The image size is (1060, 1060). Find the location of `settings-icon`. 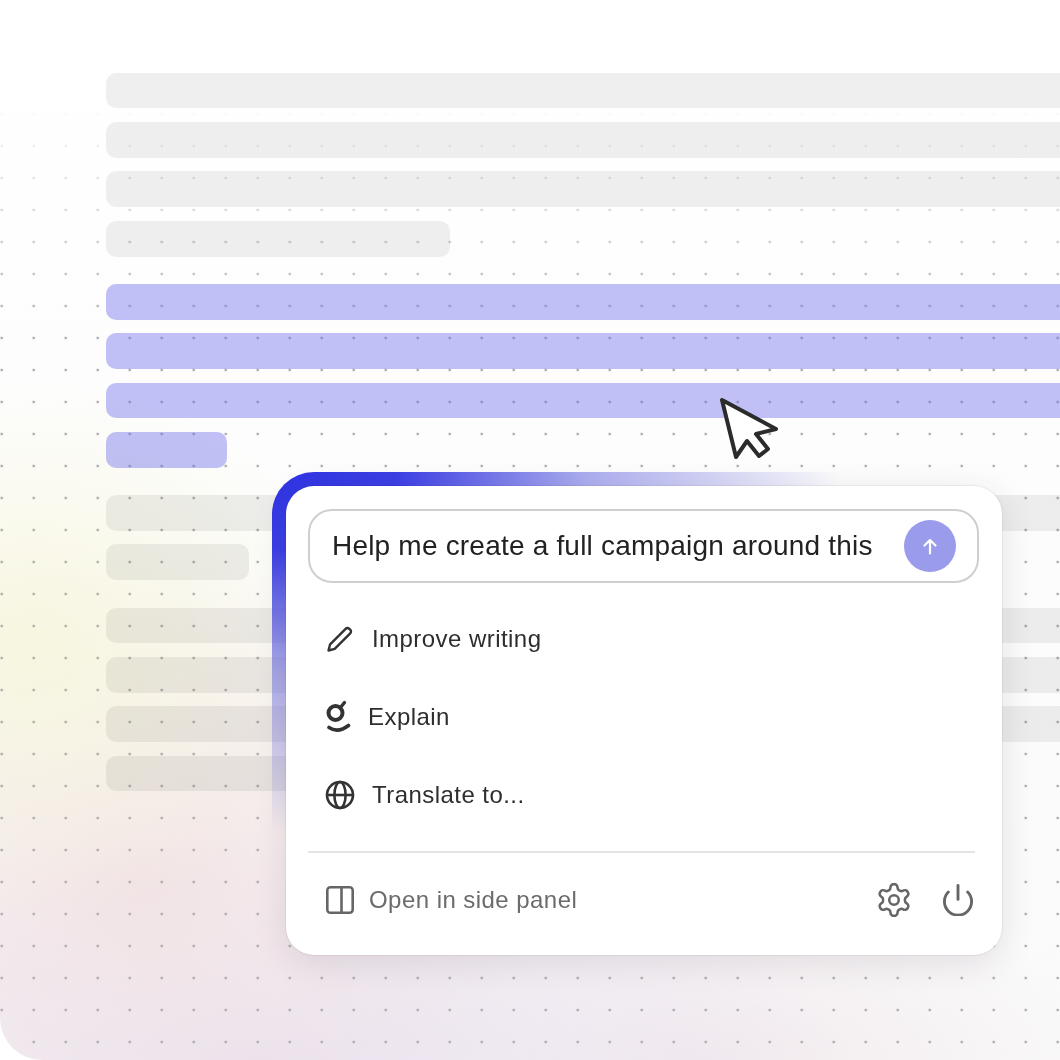

settings-icon is located at coordinates (894, 900).